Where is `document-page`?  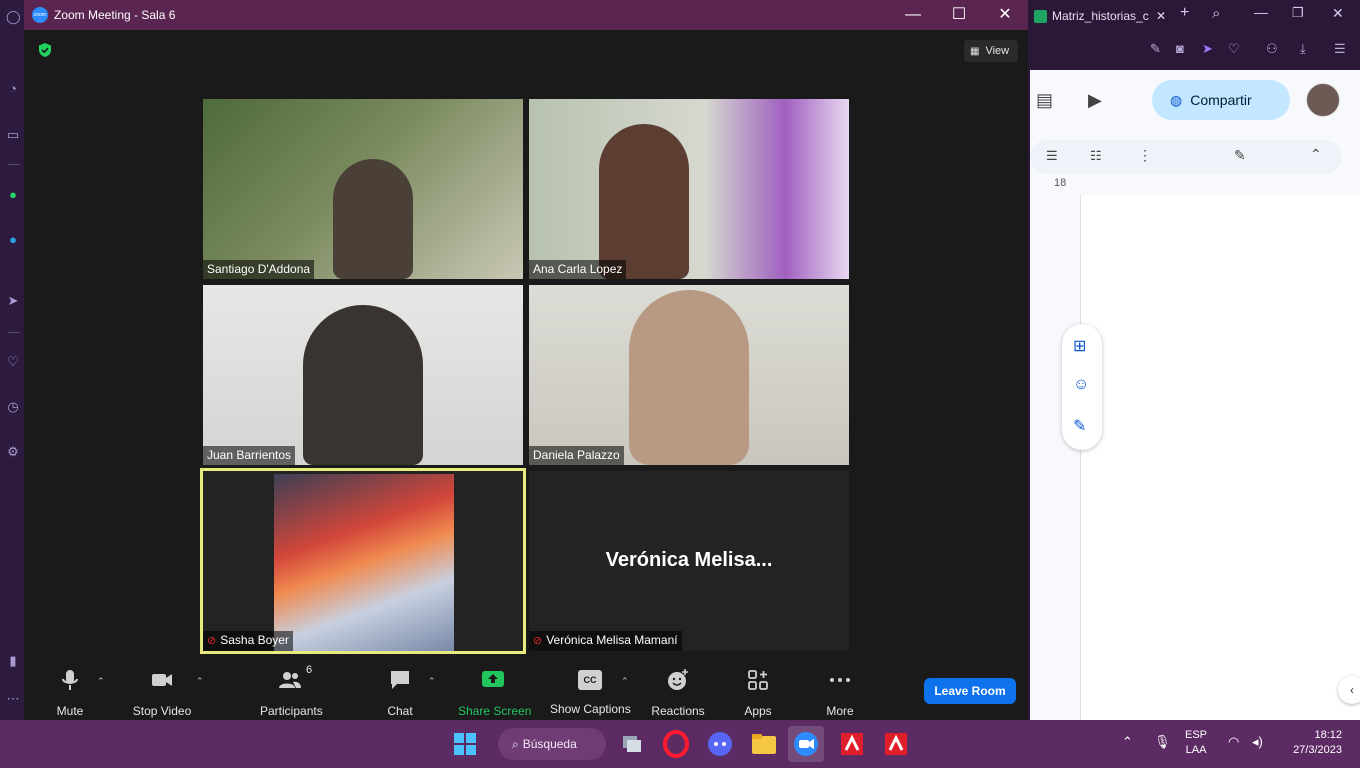
document-page is located at coordinates (1220, 457).